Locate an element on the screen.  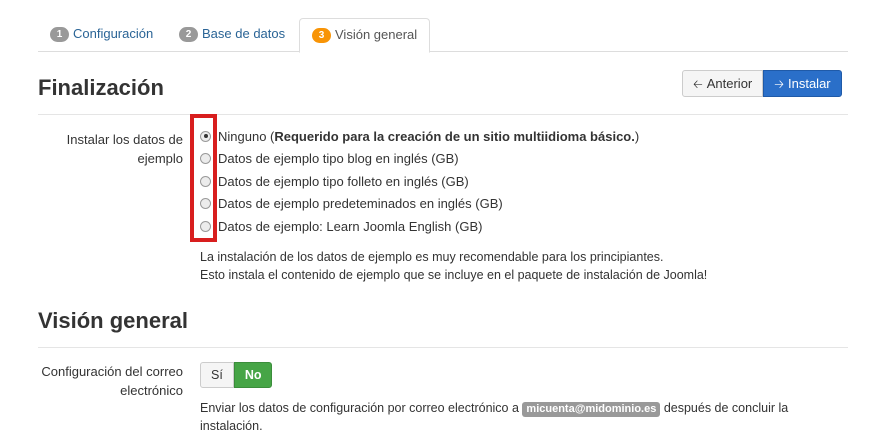
tab-database: 2 Base de datos is located at coordinates (232, 35).